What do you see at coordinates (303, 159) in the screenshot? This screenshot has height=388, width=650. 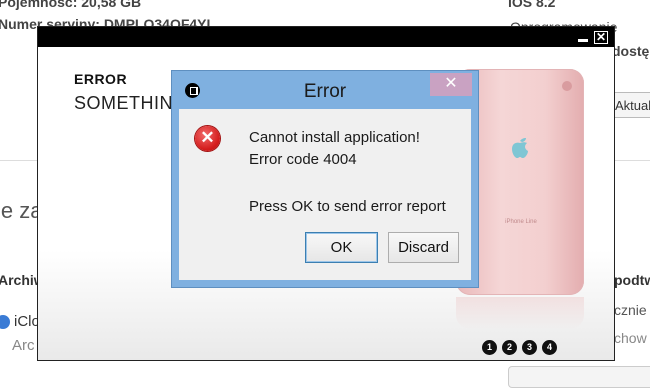 I see `error-code-text: Error code 4004` at bounding box center [303, 159].